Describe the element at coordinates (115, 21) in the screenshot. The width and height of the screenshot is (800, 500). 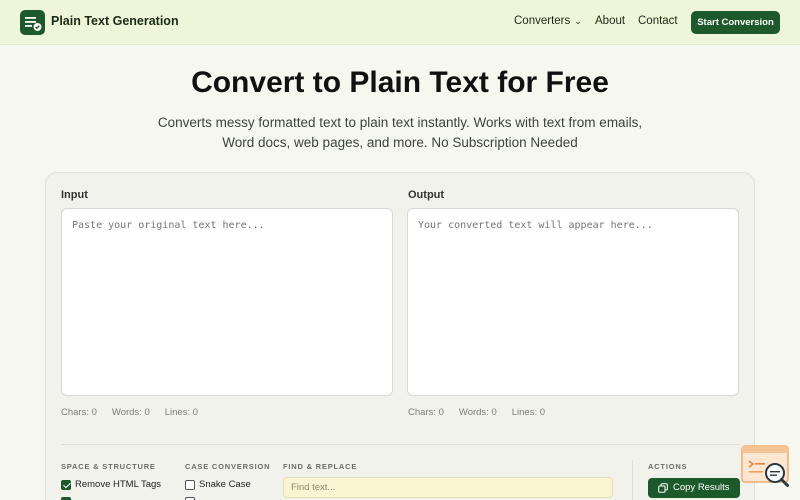
I see `brand-name: Plain Text Generation` at that location.